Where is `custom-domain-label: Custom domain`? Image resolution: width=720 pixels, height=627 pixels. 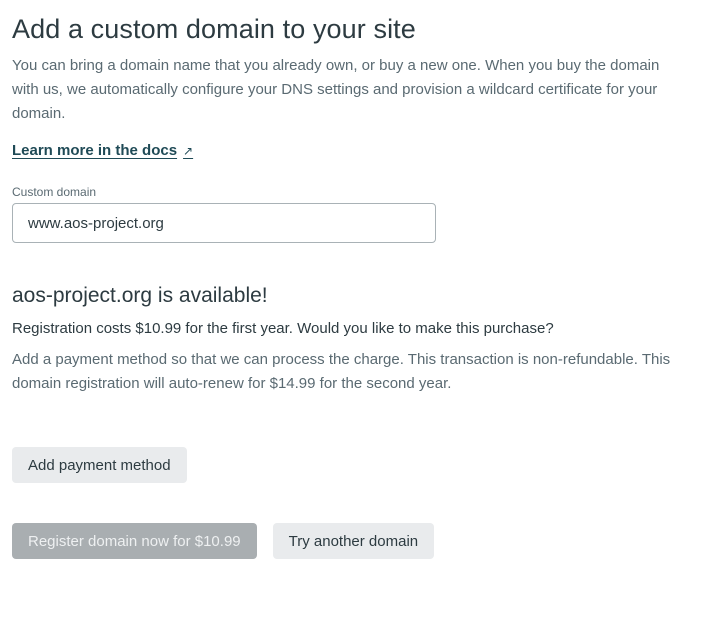 custom-domain-label: Custom domain is located at coordinates (54, 192).